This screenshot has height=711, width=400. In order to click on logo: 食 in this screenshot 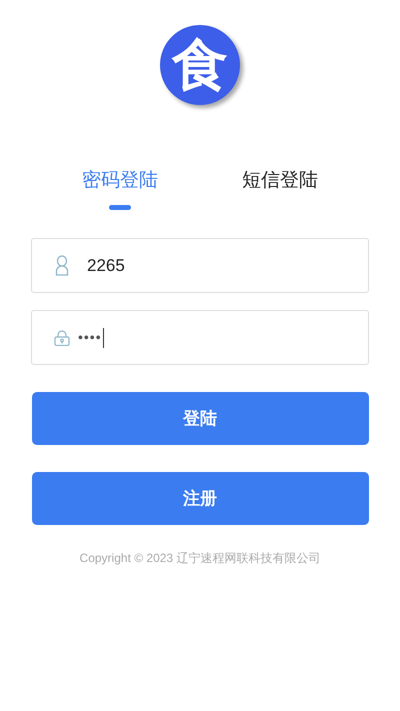, I will do `click(200, 65)`.